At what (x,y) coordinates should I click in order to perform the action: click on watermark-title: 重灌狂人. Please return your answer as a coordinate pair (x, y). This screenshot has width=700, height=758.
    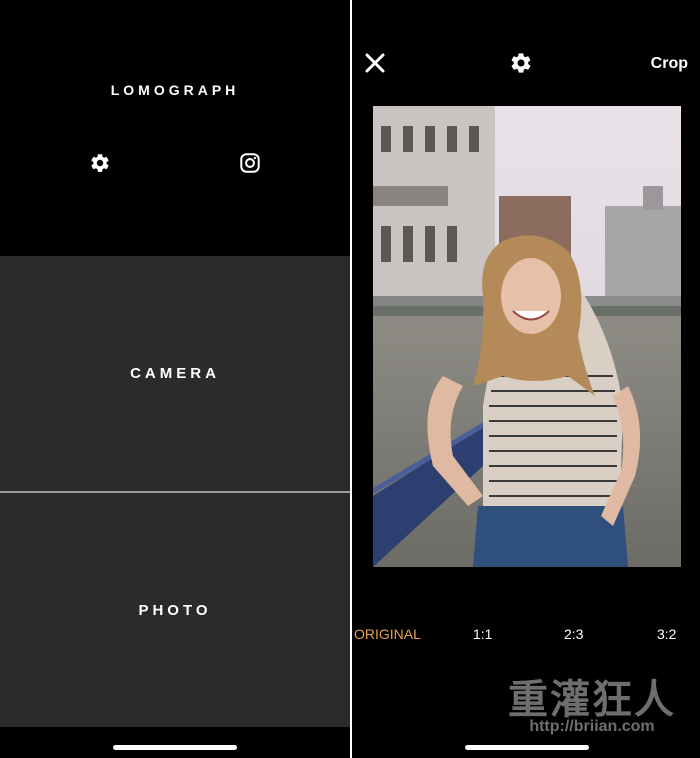
    Looking at the image, I should click on (592, 700).